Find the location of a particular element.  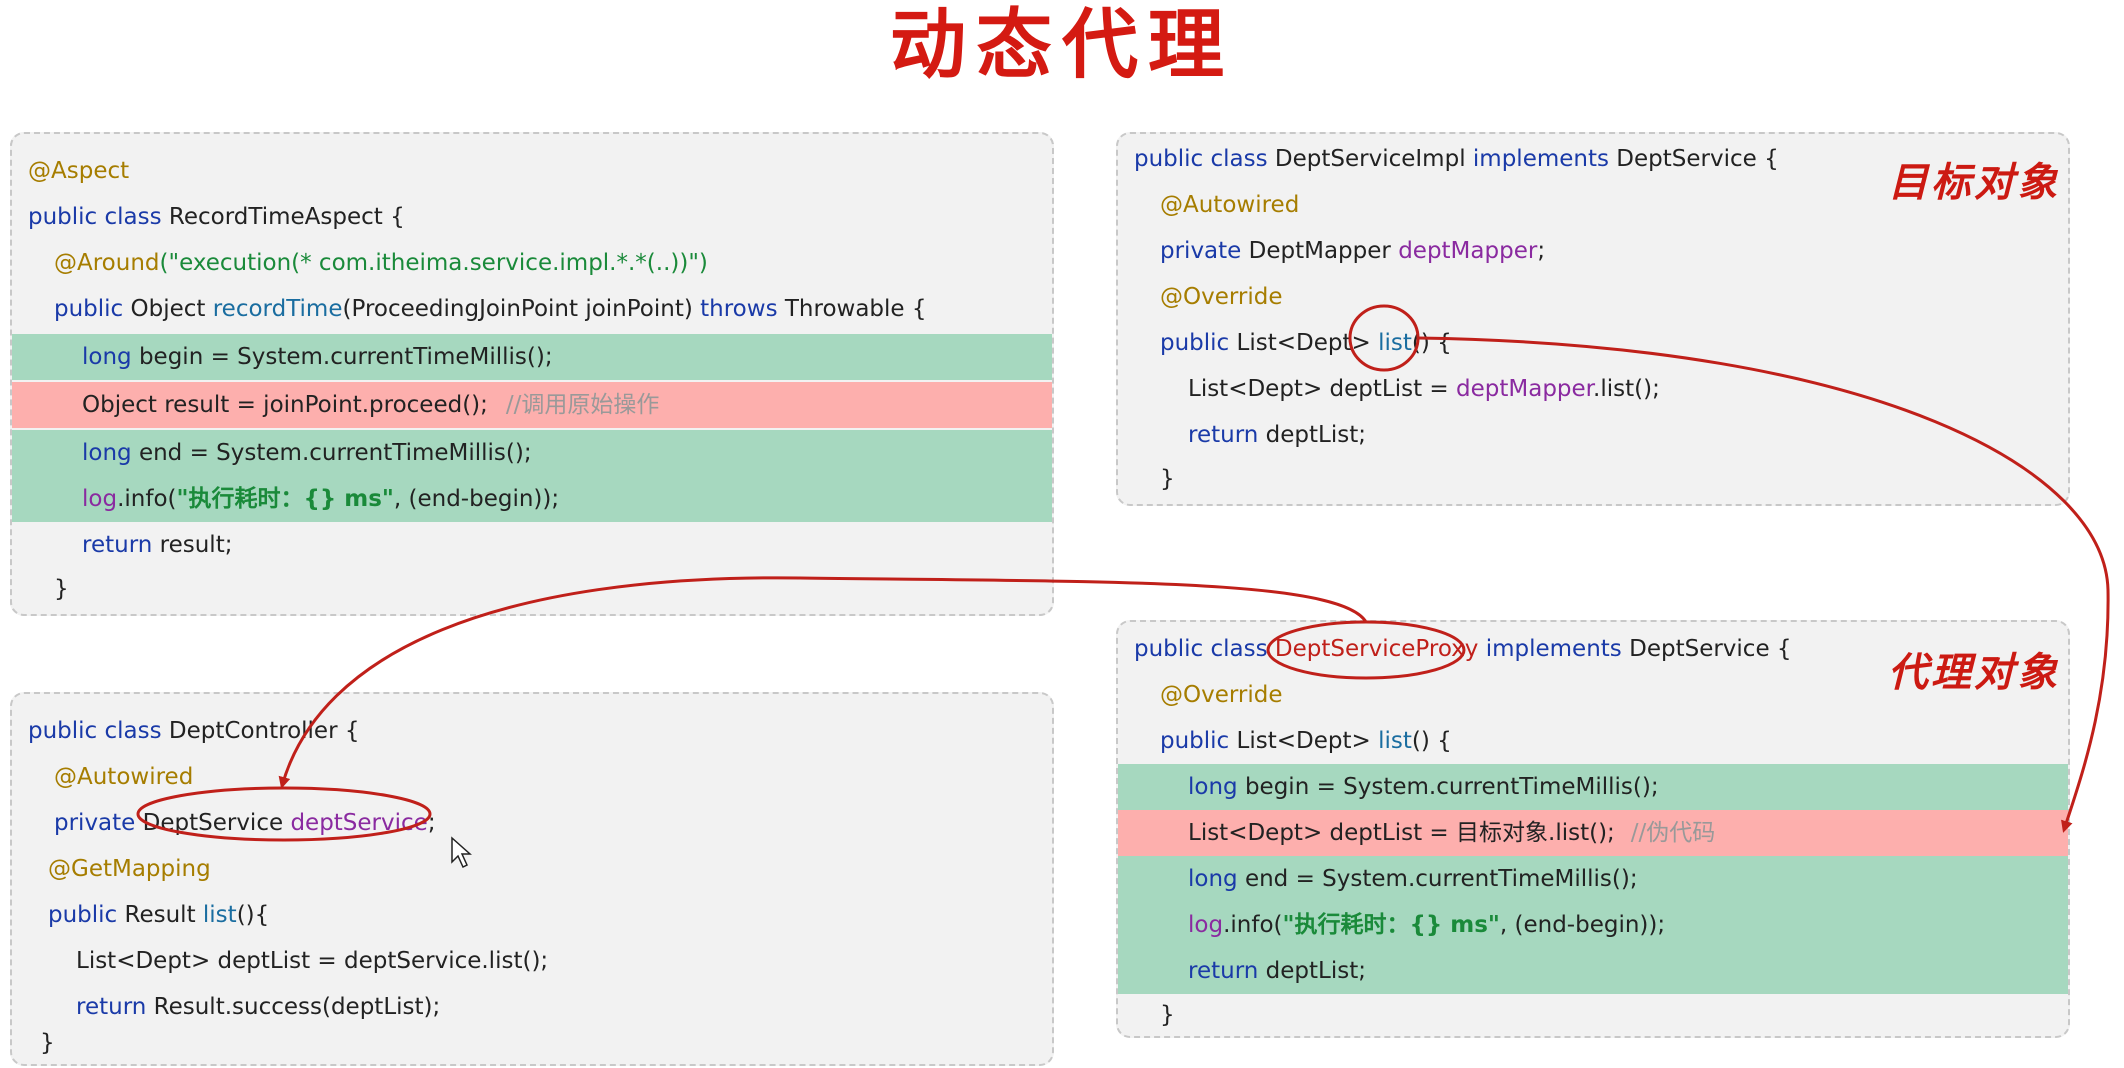

code-line: @Autowired is located at coordinates (532, 777).